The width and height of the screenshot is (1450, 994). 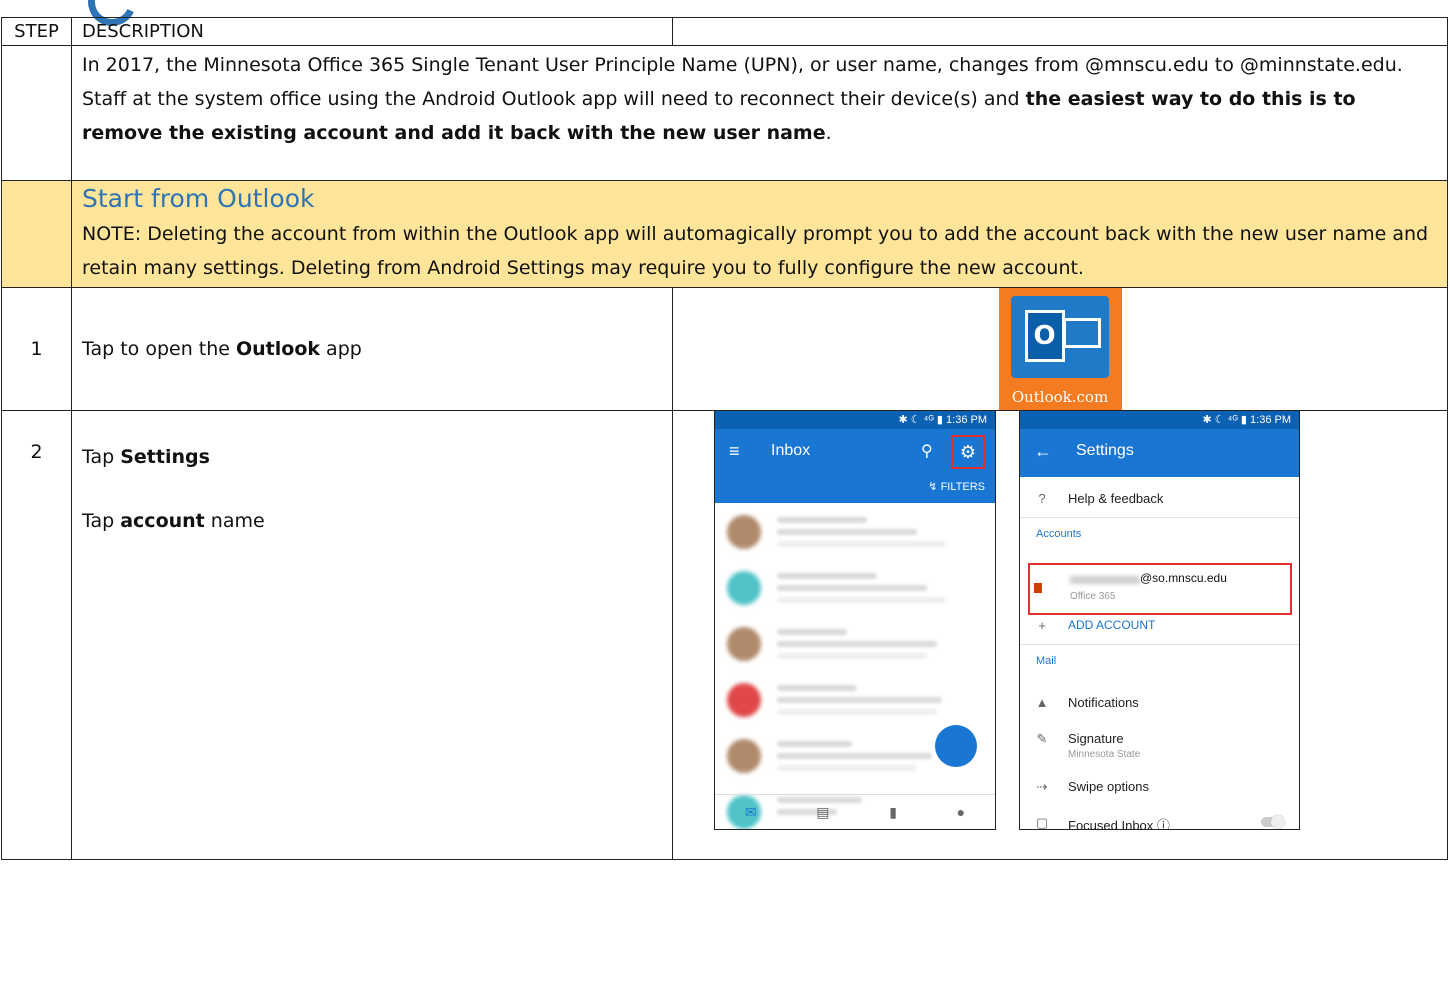 What do you see at coordinates (1159, 787) in the screenshot?
I see `swipe-options-item: ⇢ Swipe options` at bounding box center [1159, 787].